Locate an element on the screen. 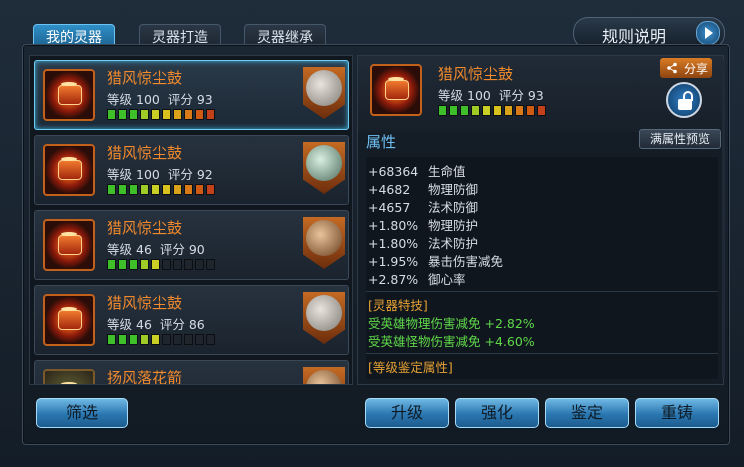 The width and height of the screenshot is (744, 467). lock-body is located at coordinates (685, 104).